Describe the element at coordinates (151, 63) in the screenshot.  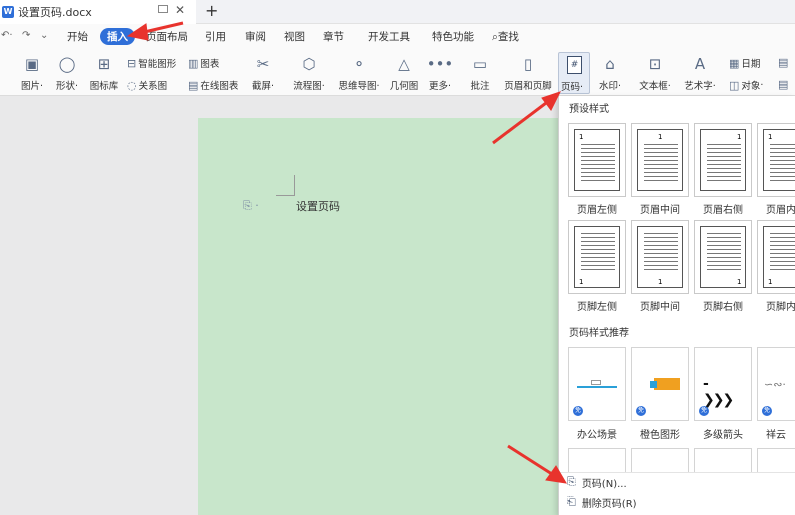
I see `smart-art-button: ⊟ 智能图形` at that location.